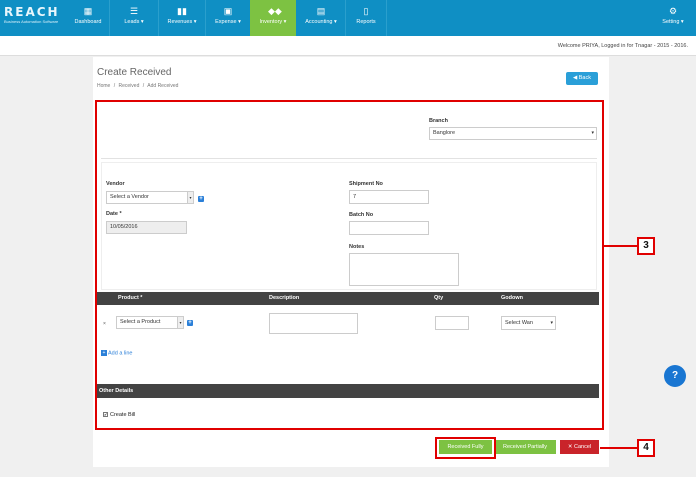  I want to click on help-chat-icon: ?, so click(675, 376).